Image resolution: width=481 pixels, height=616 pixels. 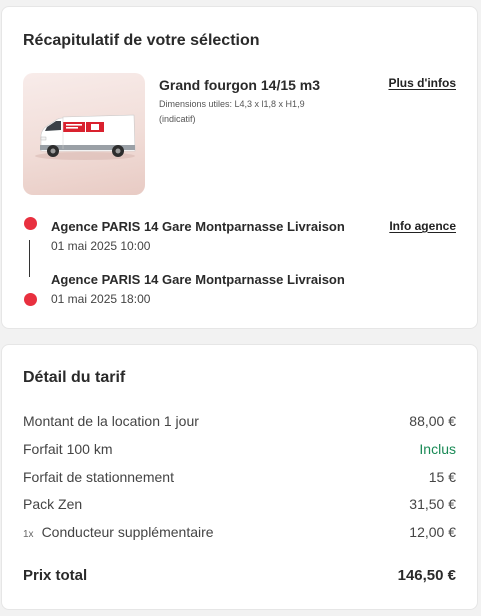 What do you see at coordinates (426, 575) in the screenshot?
I see `total-price-value: 146,50 €` at bounding box center [426, 575].